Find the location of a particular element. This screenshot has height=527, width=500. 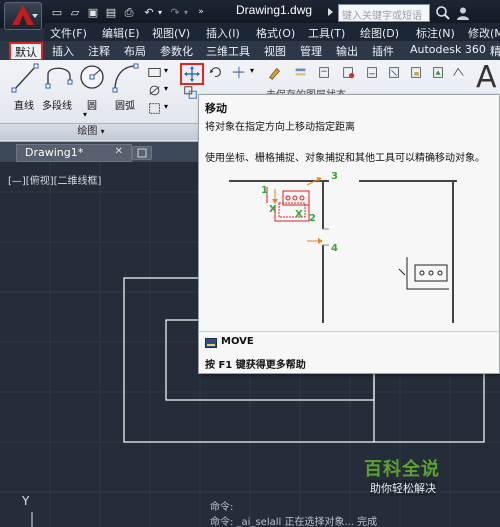

rotate-icon is located at coordinates (215, 72).